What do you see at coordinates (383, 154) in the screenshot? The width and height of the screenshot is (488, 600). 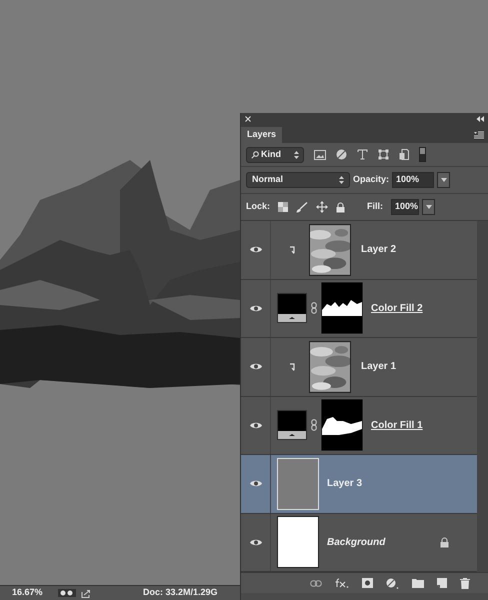 I see `transform-icon` at bounding box center [383, 154].